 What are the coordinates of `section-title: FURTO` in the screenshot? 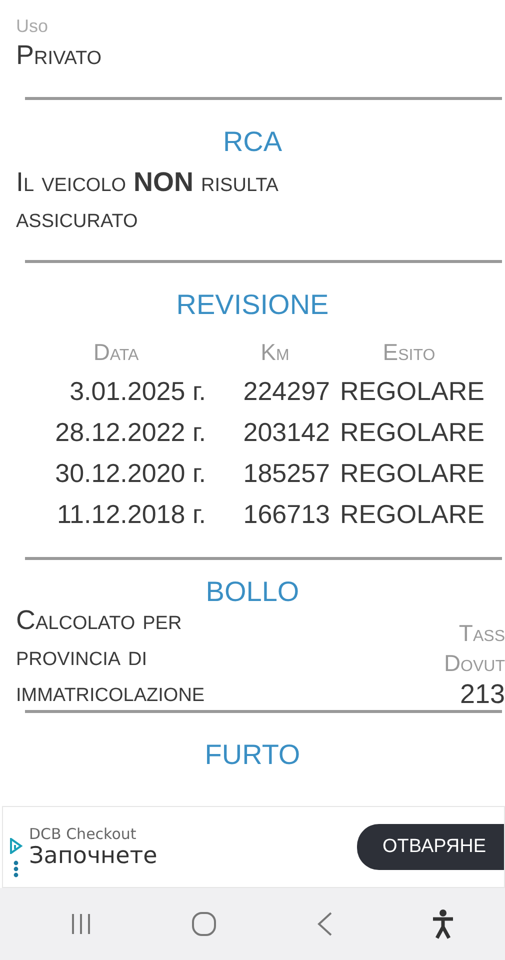 It's located at (252, 755).